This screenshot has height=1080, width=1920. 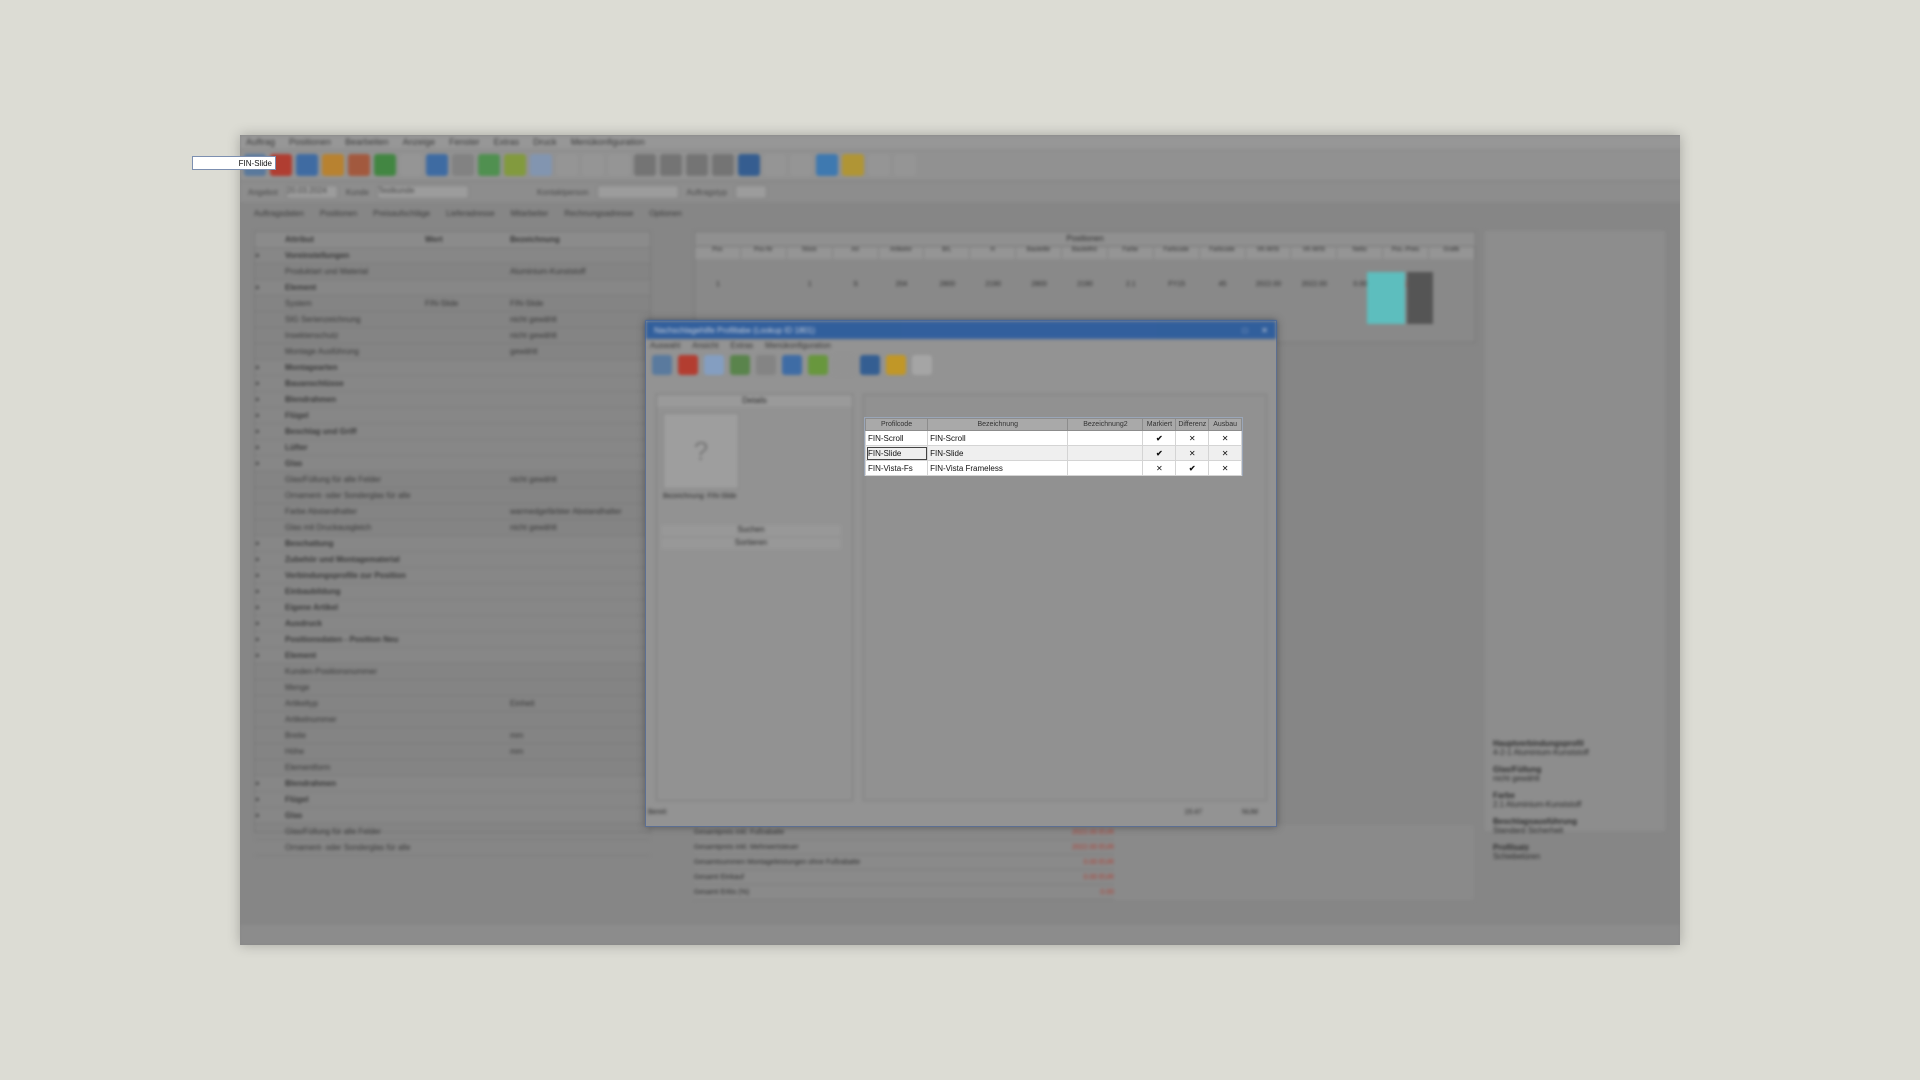 I want to click on lookup-name: FIN-Vista Frameless, so click(x=998, y=468).